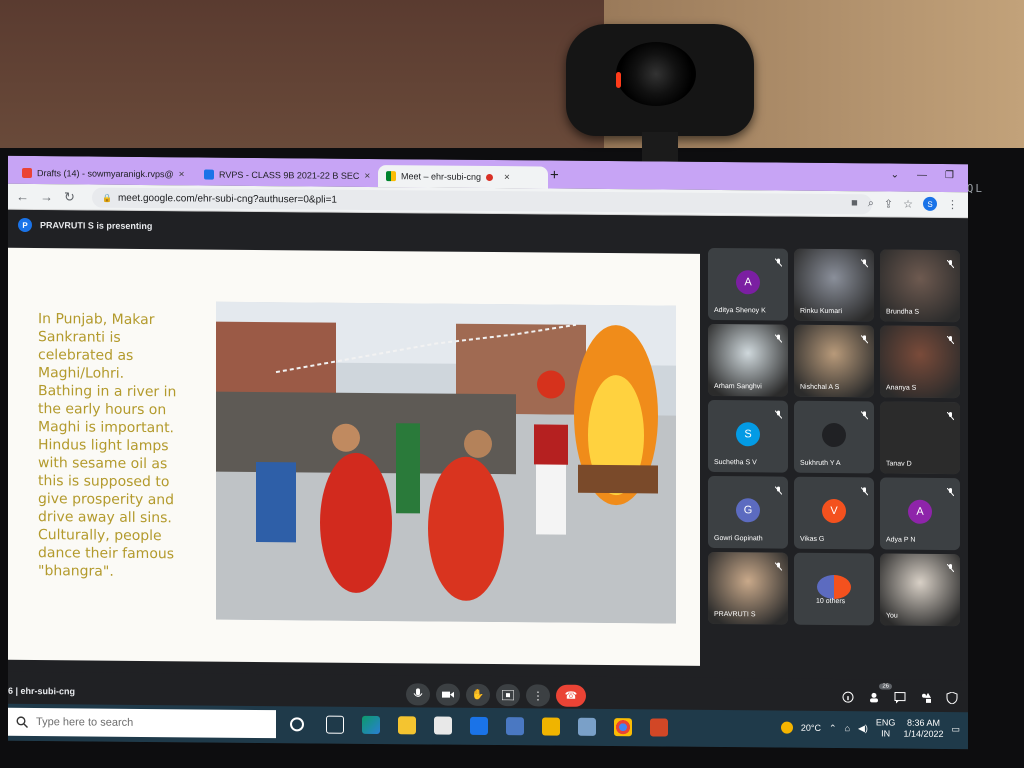 This screenshot has width=1024, height=768. What do you see at coordinates (920, 514) in the screenshot?
I see `participant-tile: A Adya P N` at bounding box center [920, 514].